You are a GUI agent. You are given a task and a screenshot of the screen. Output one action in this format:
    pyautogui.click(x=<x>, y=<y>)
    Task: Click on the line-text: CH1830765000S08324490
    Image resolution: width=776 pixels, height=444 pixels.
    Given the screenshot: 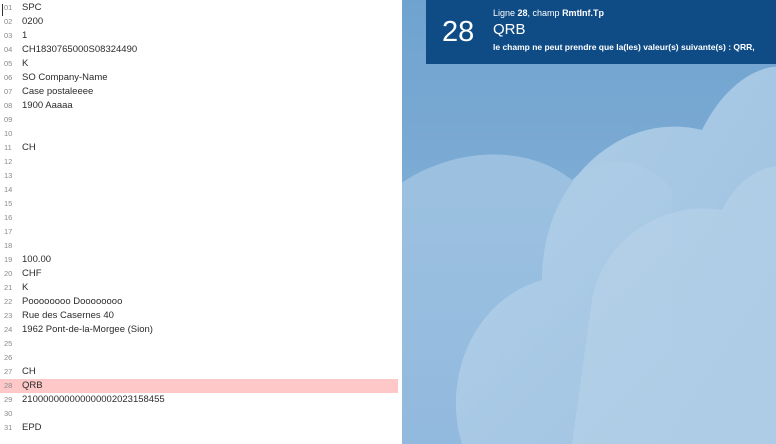 What is the action you would take?
    pyautogui.click(x=80, y=49)
    